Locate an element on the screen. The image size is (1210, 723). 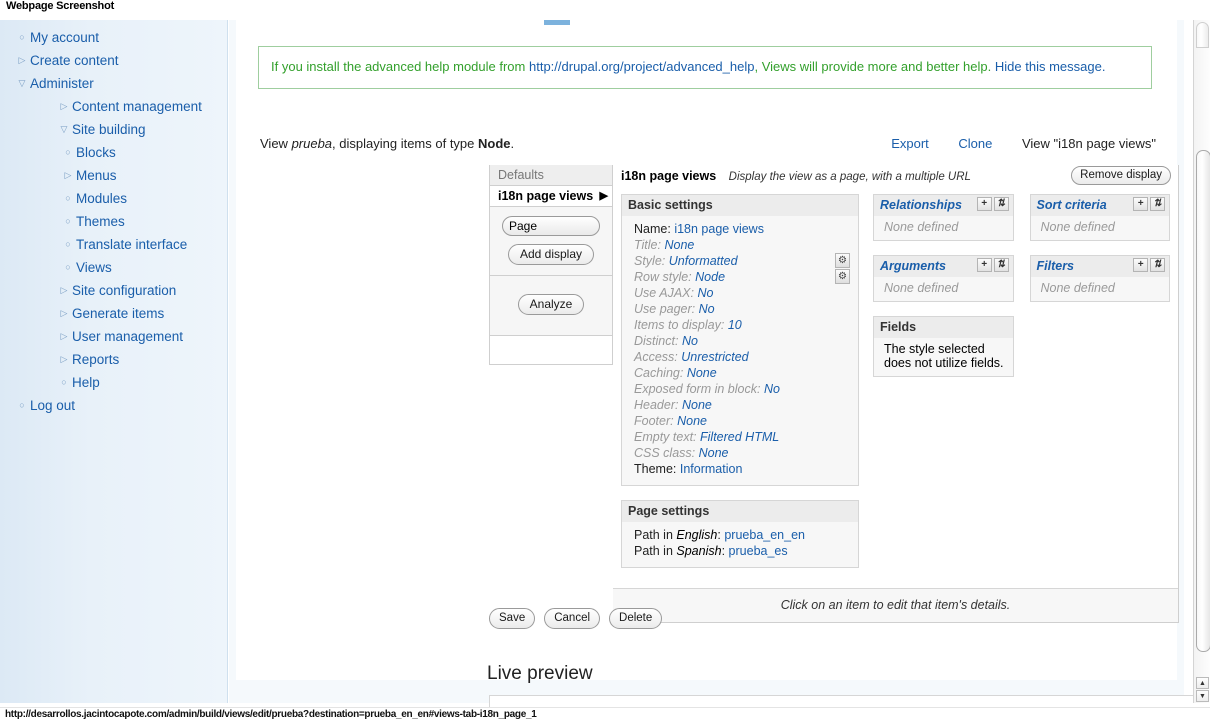
sidebar-item-reports: ▷ Reports is located at coordinates (113, 359).